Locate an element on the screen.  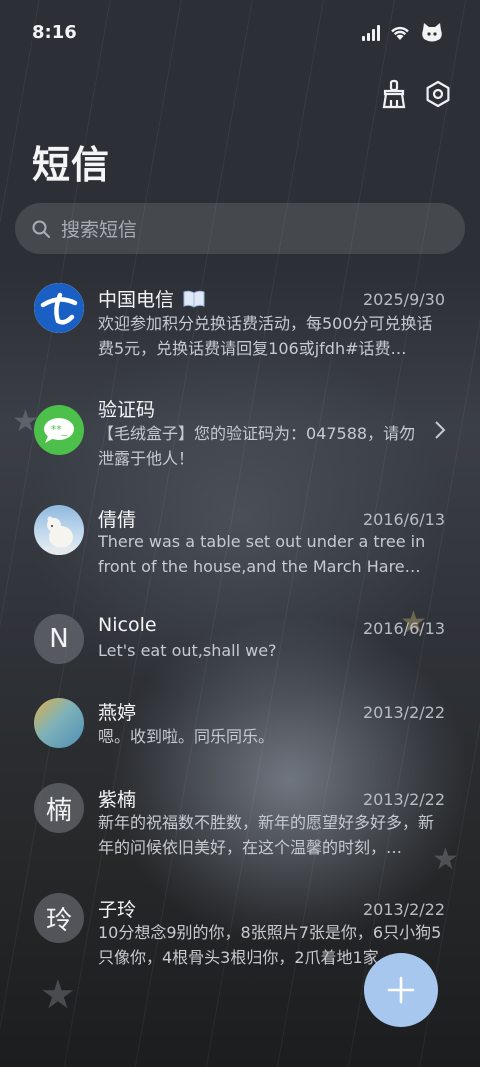
conversation-name: 子玲 is located at coordinates (117, 910).